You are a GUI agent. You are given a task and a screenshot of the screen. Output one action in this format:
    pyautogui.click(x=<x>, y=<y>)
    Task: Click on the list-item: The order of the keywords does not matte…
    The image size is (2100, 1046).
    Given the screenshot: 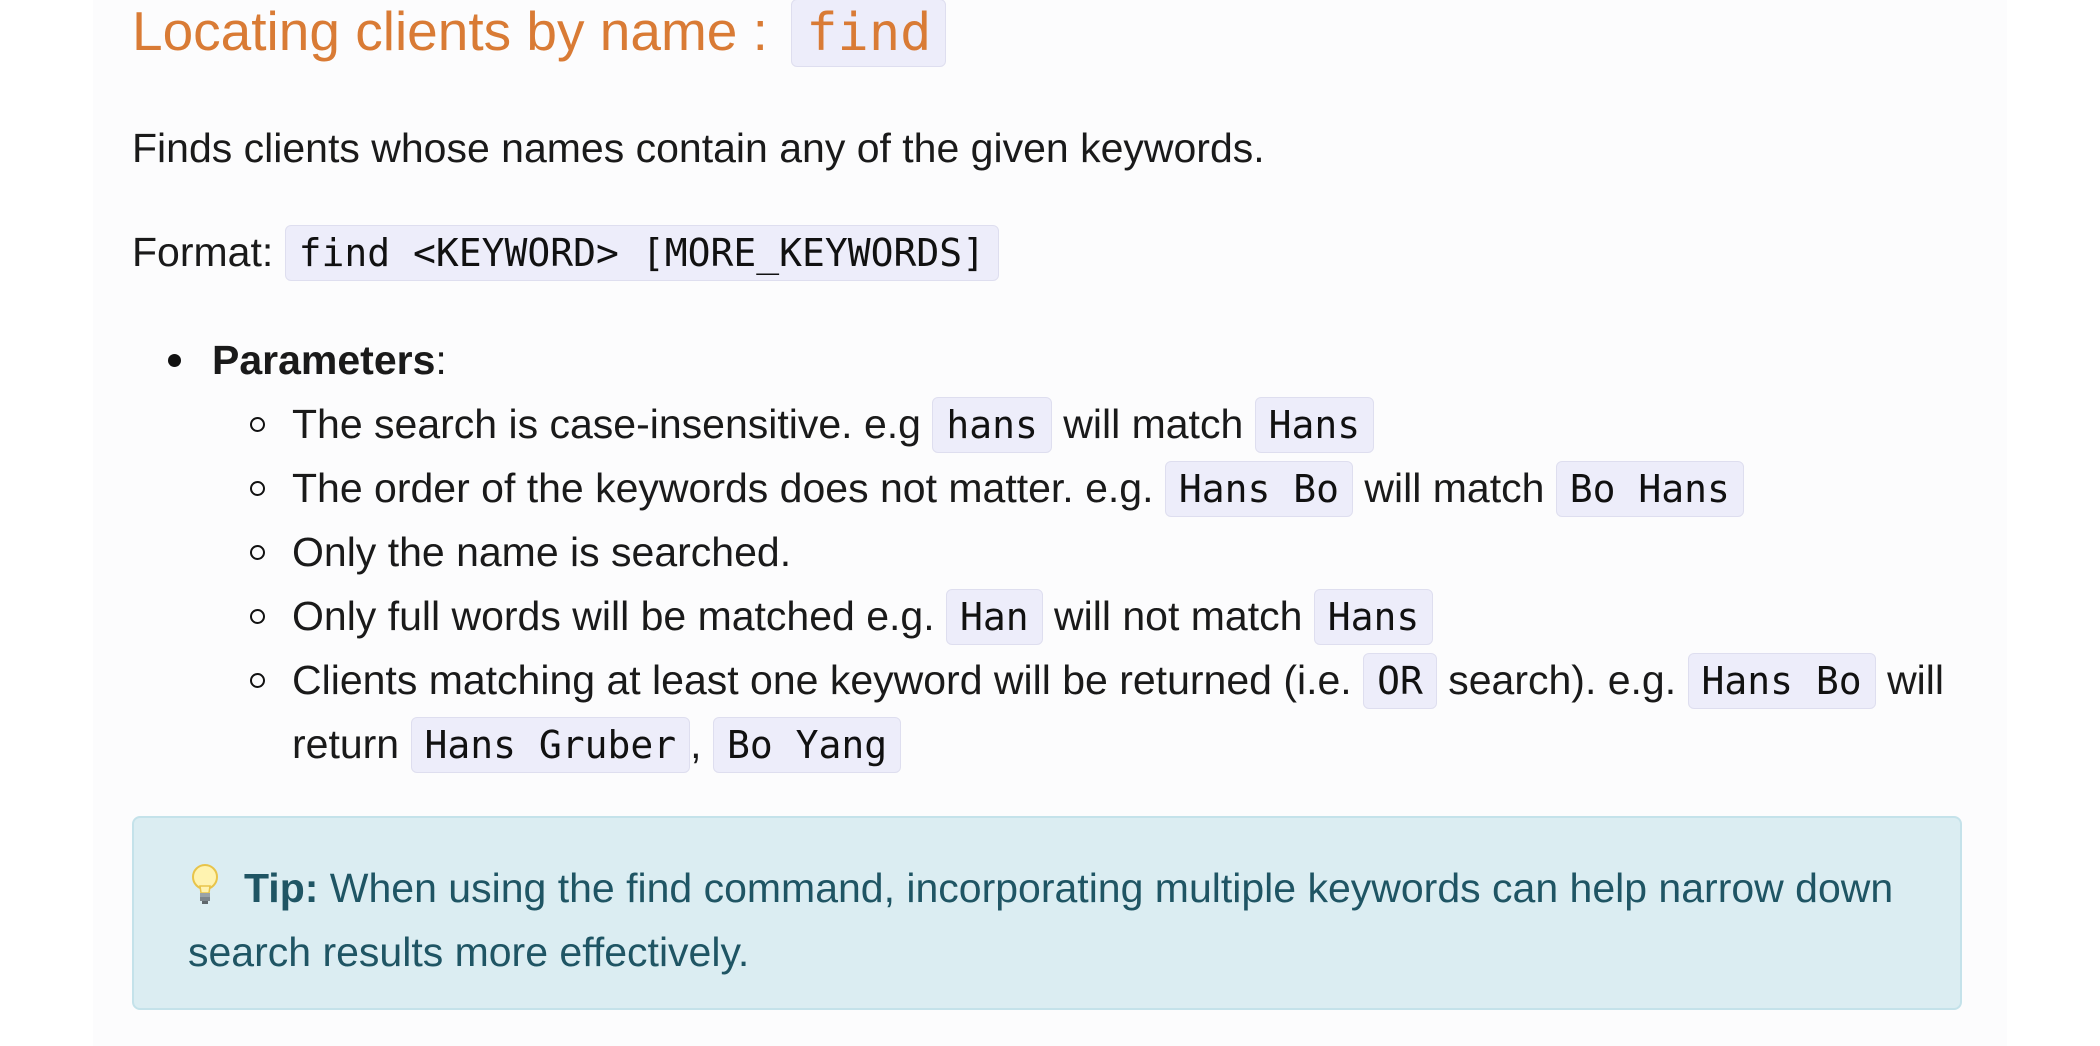 What is the action you would take?
    pyautogui.click(x=1057, y=488)
    